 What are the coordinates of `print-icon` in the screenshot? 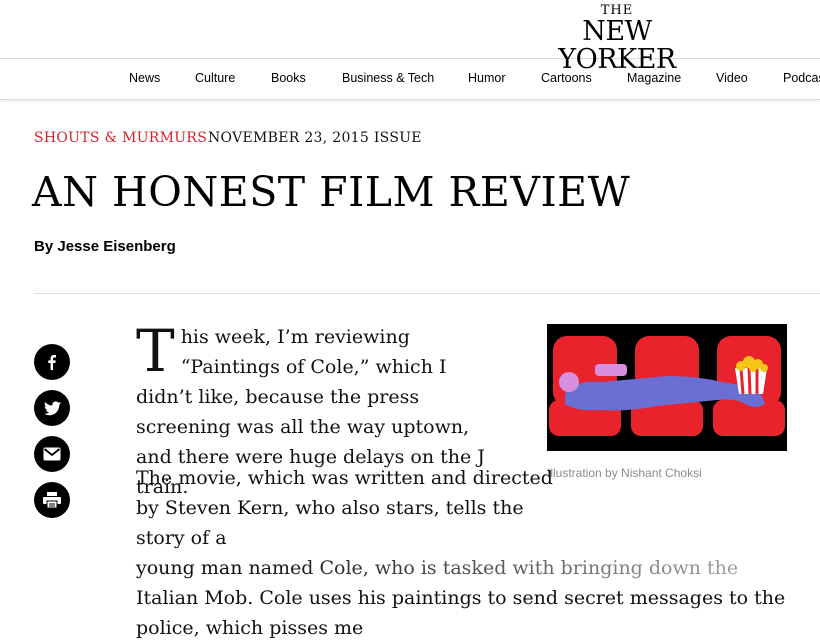 It's located at (52, 500).